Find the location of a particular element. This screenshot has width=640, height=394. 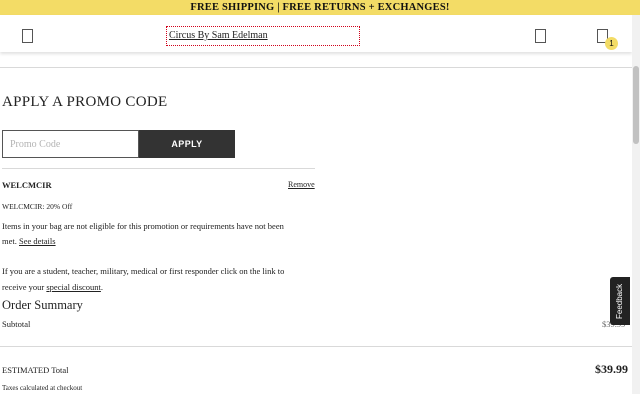

remove-promo-link: Remove is located at coordinates (301, 184).